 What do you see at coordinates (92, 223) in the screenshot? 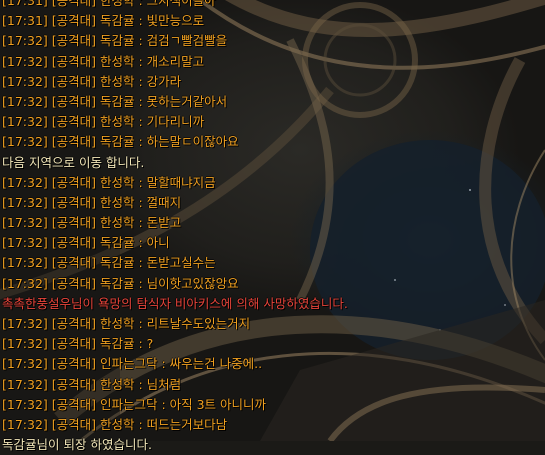
I see `chat-message-raid: [17:32] [공격대] 한성학 : 돈받고` at bounding box center [92, 223].